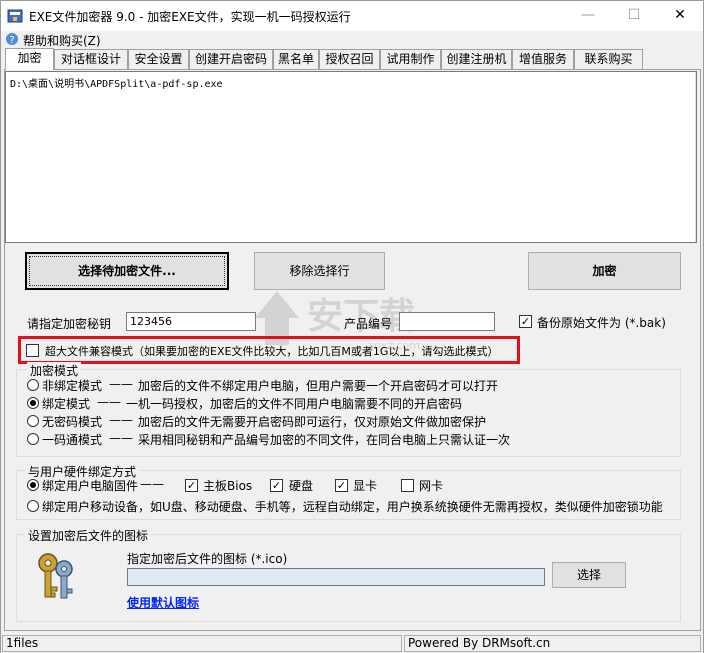 The width and height of the screenshot is (704, 653). I want to click on title-bar: EXE文件加密器 9.0 - 加密EXE文件，实现一机一码授权运行 — ☐ ✕, so click(352, 16).